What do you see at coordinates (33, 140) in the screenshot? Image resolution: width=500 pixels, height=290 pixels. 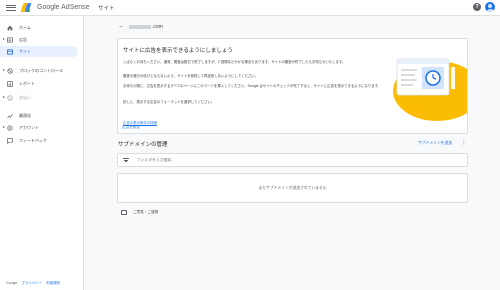 I see `sidebar-item-label: フィードバック` at bounding box center [33, 140].